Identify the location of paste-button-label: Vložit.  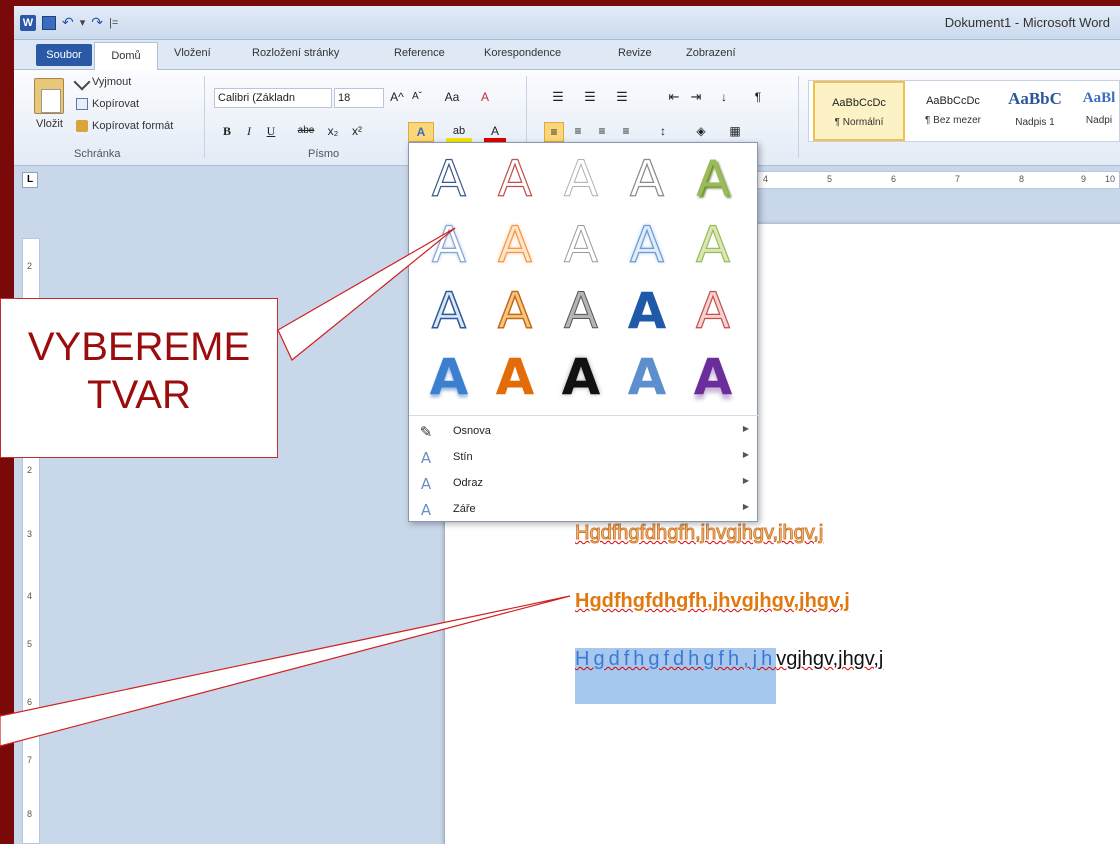
(49, 124).